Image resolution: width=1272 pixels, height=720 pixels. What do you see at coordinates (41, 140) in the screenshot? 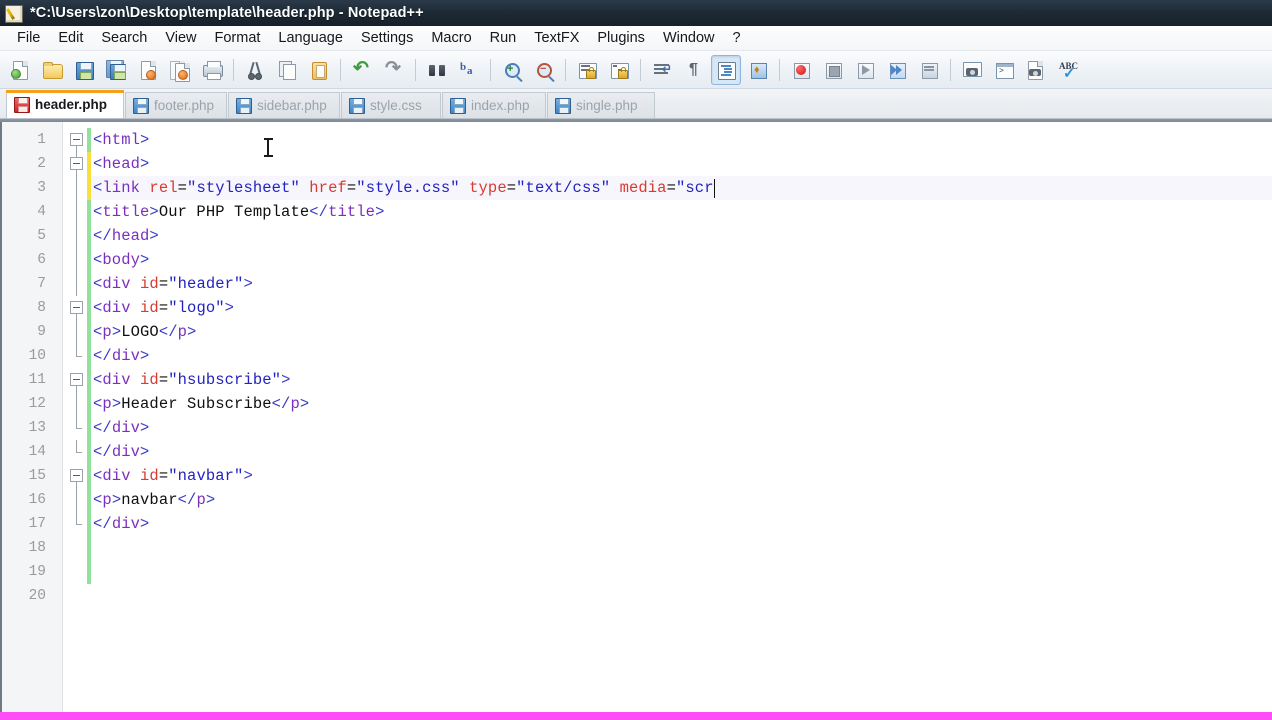
I see `line-number: 1` at bounding box center [41, 140].